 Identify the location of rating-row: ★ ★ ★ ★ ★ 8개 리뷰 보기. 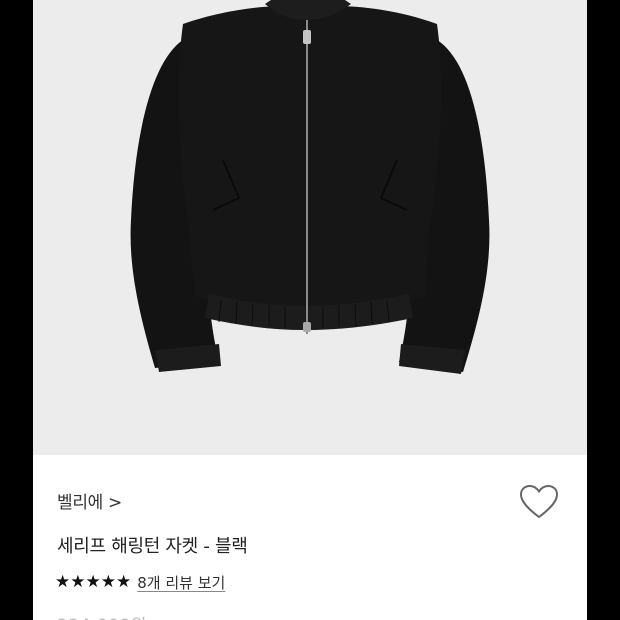
(140, 582).